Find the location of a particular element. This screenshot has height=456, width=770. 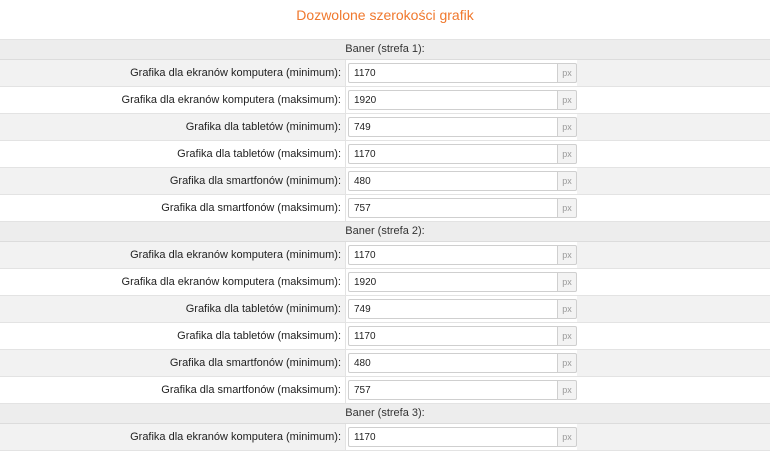

section-heading: Baner (strefa 2): is located at coordinates (385, 232).